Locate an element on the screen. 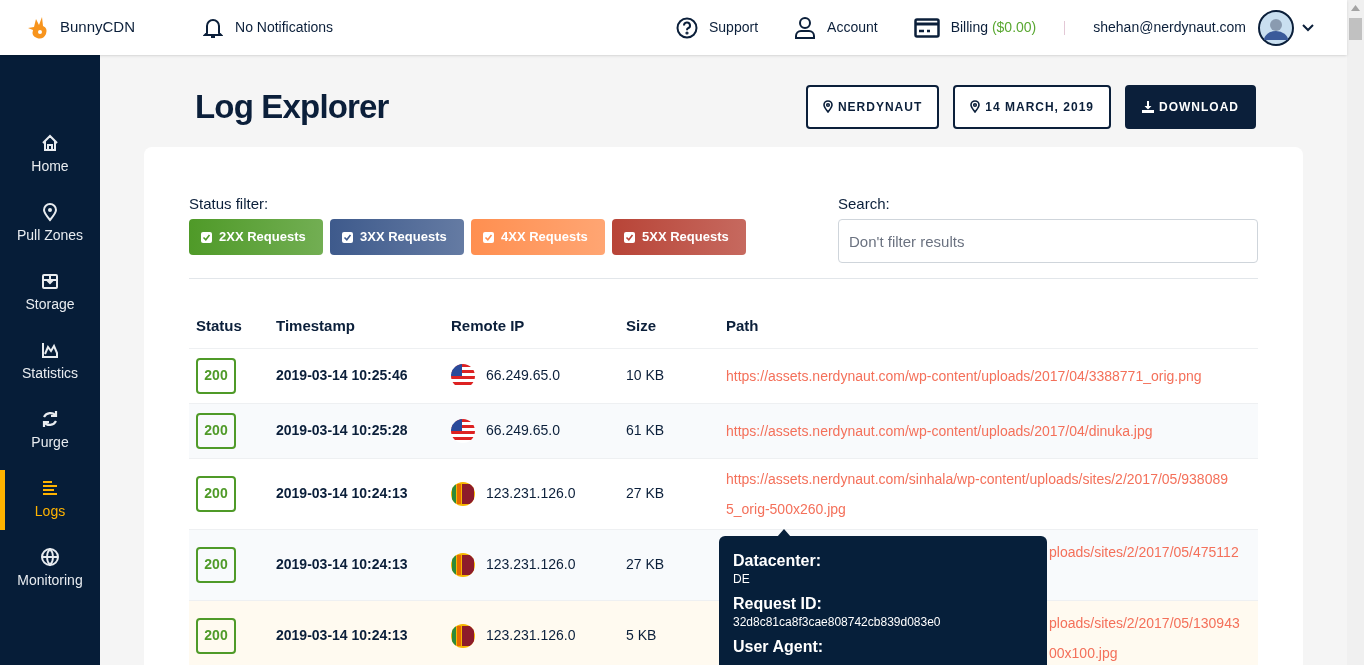 Image resolution: width=1364 pixels, height=665 pixels. tooltip-label: Datacenter: is located at coordinates (778, 561).